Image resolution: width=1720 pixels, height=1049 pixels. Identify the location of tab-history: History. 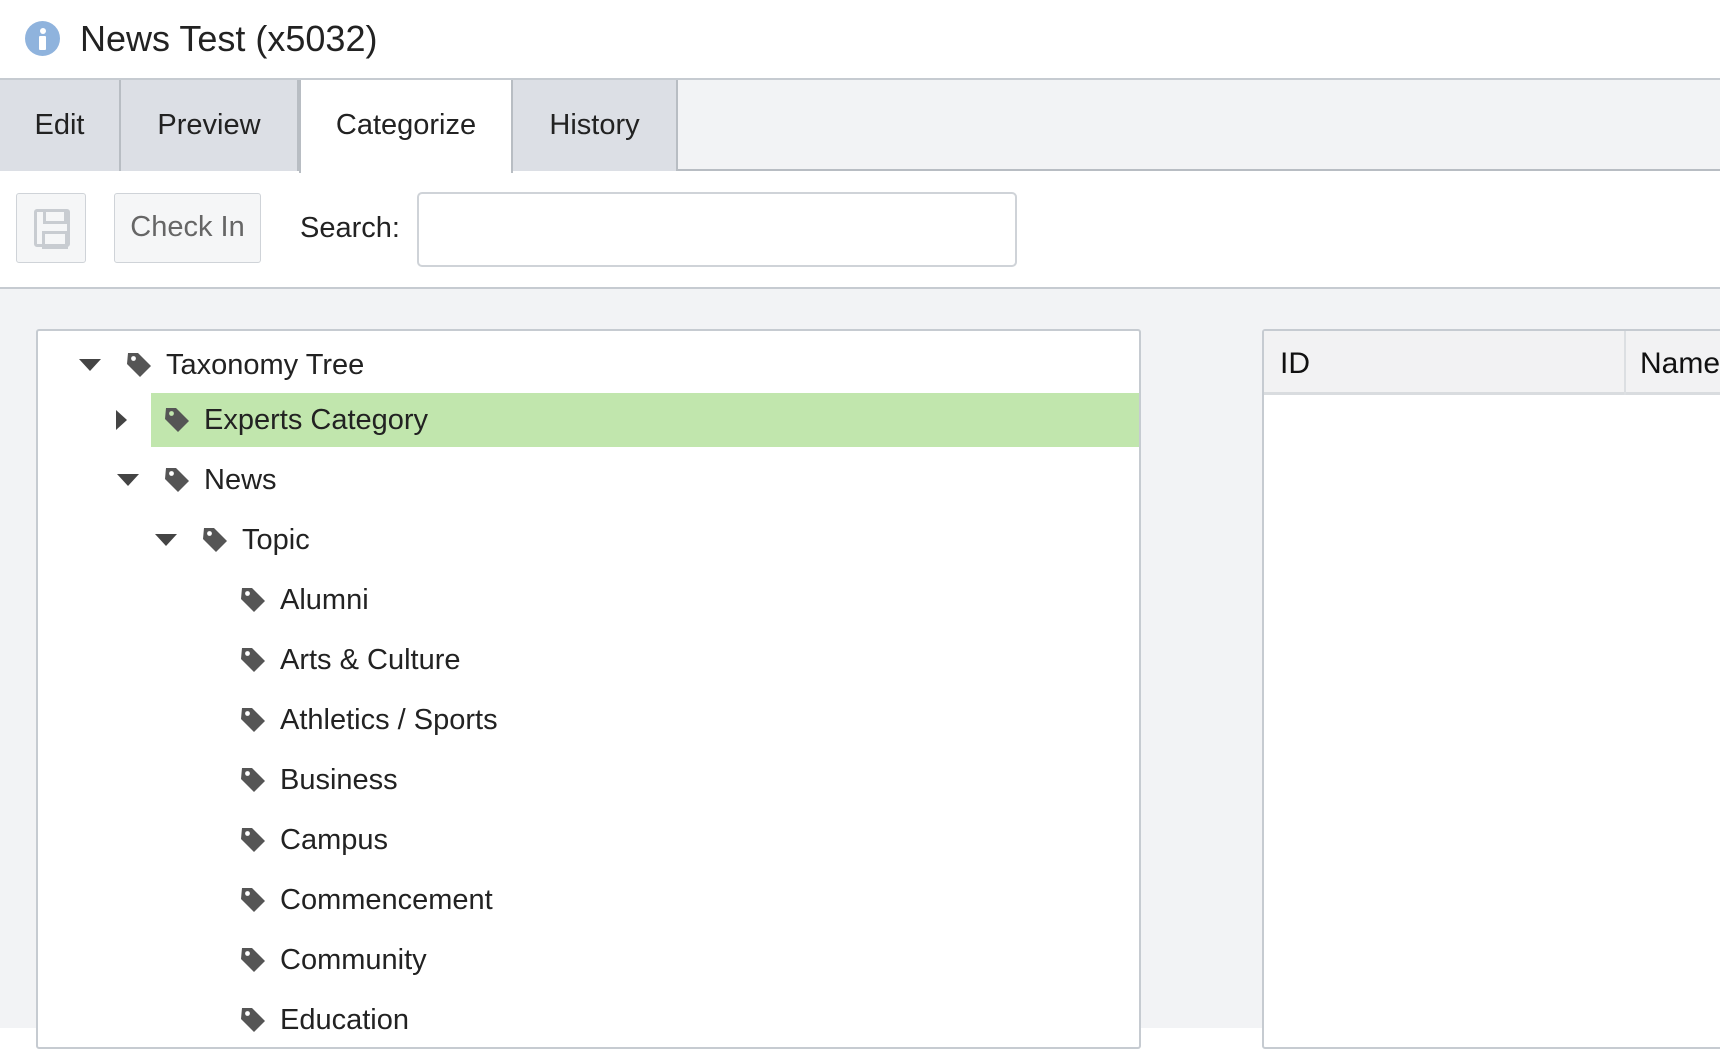
(595, 125).